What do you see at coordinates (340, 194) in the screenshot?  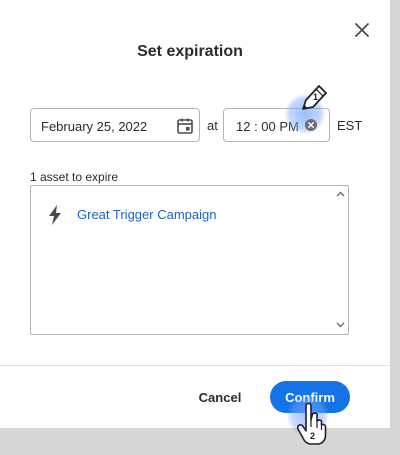 I see `scroll-up-icon` at bounding box center [340, 194].